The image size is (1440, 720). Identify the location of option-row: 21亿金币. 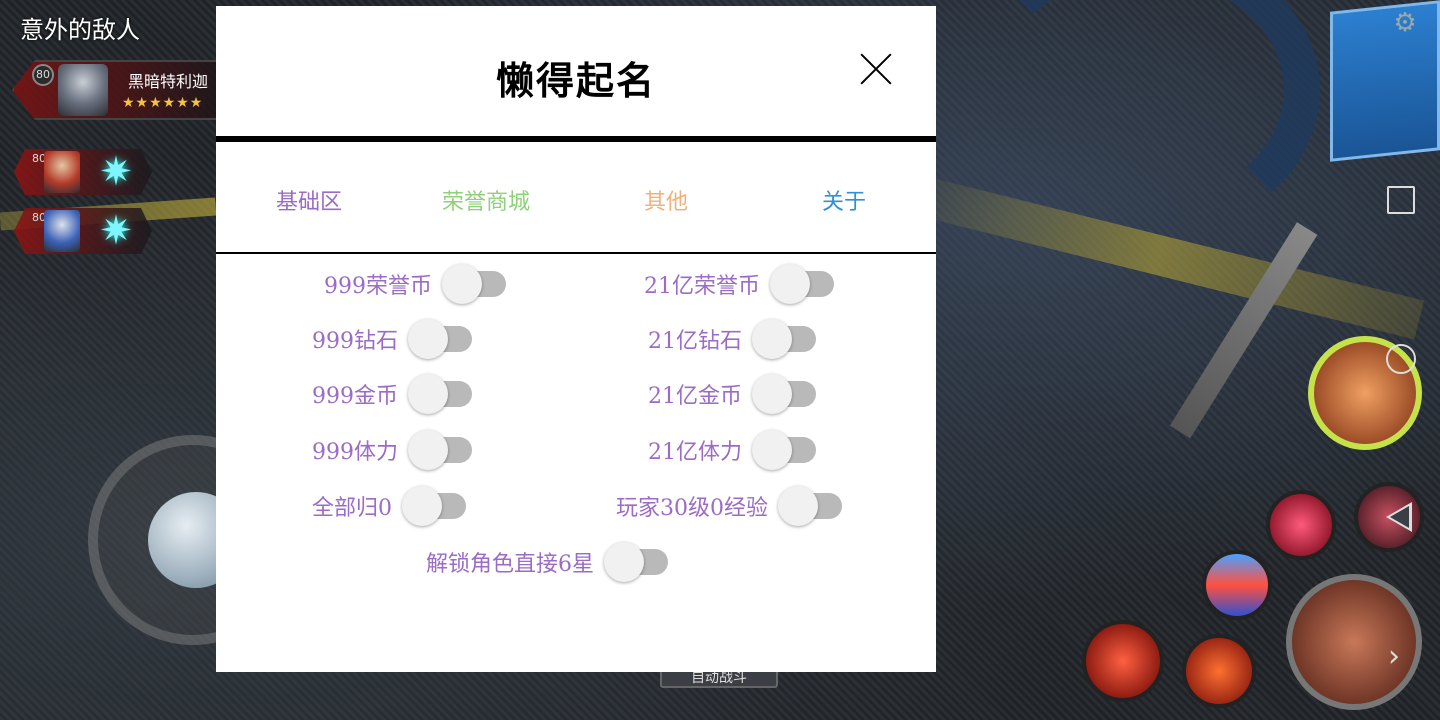
(733, 394).